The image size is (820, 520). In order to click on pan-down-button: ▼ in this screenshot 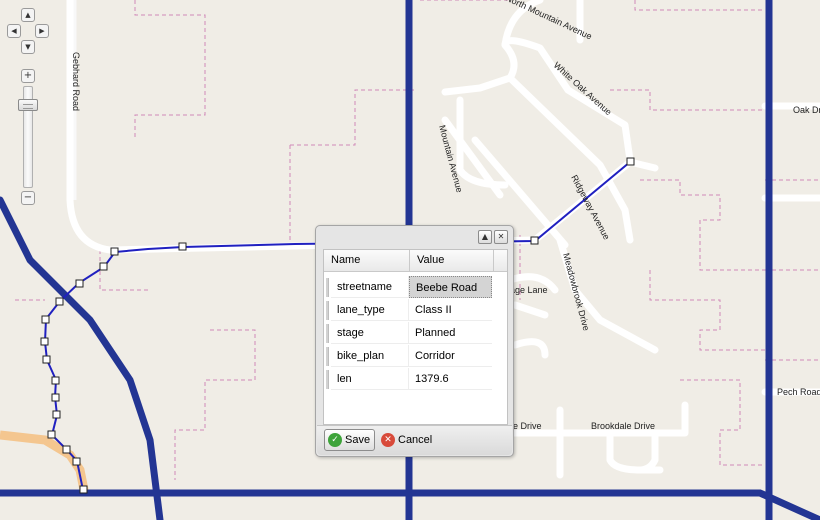, I will do `click(28, 47)`.